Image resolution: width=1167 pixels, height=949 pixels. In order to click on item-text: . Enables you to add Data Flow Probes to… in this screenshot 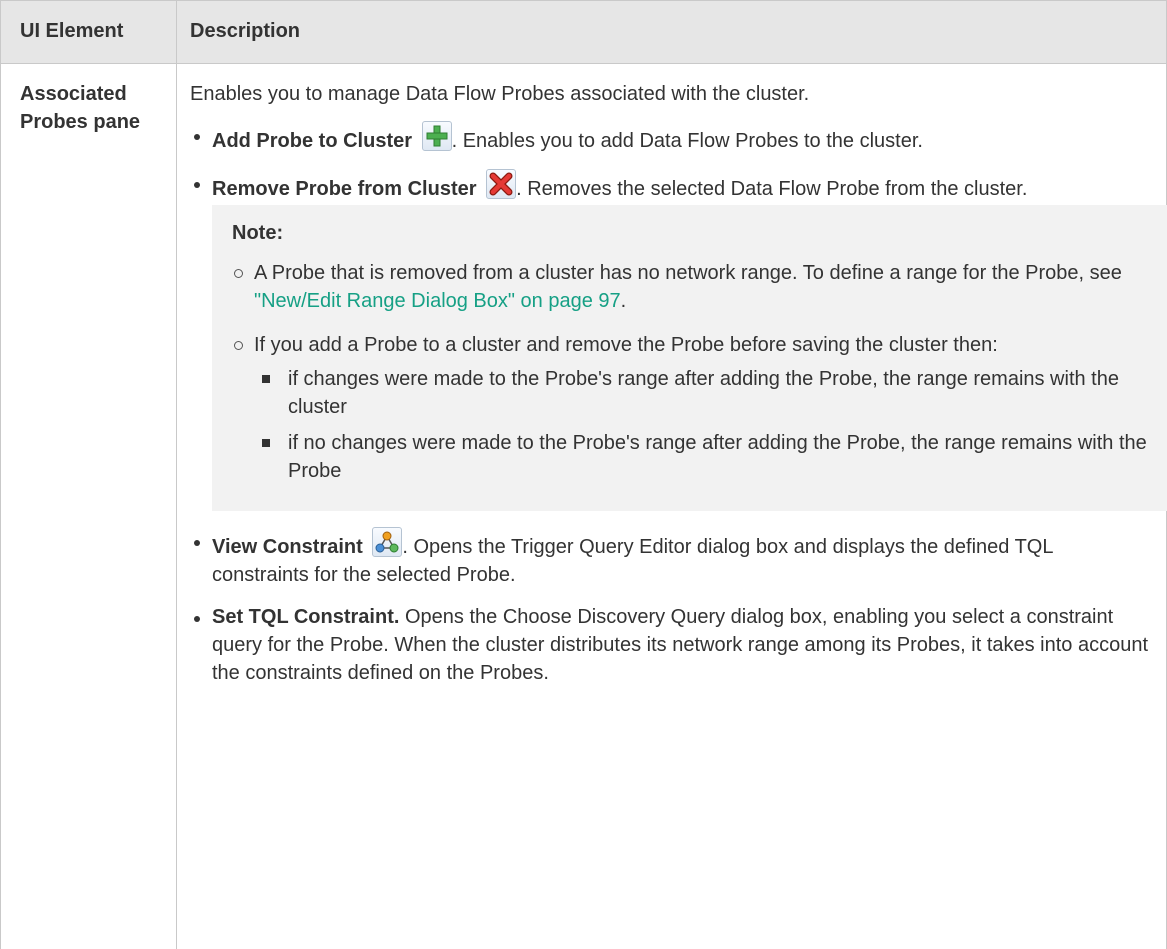, I will do `click(687, 141)`.